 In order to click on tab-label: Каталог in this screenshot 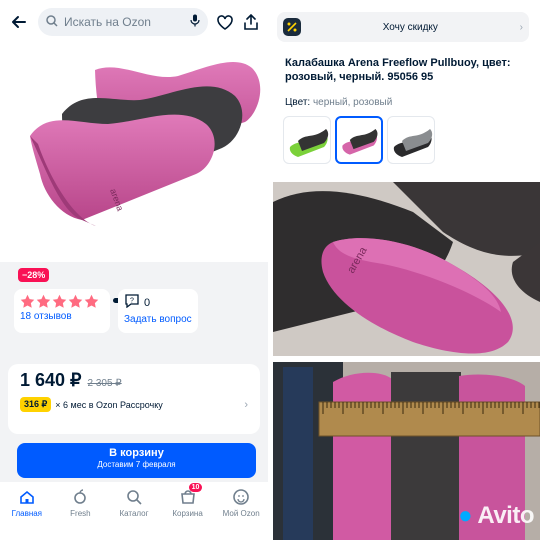, I will do `click(134, 513)`.